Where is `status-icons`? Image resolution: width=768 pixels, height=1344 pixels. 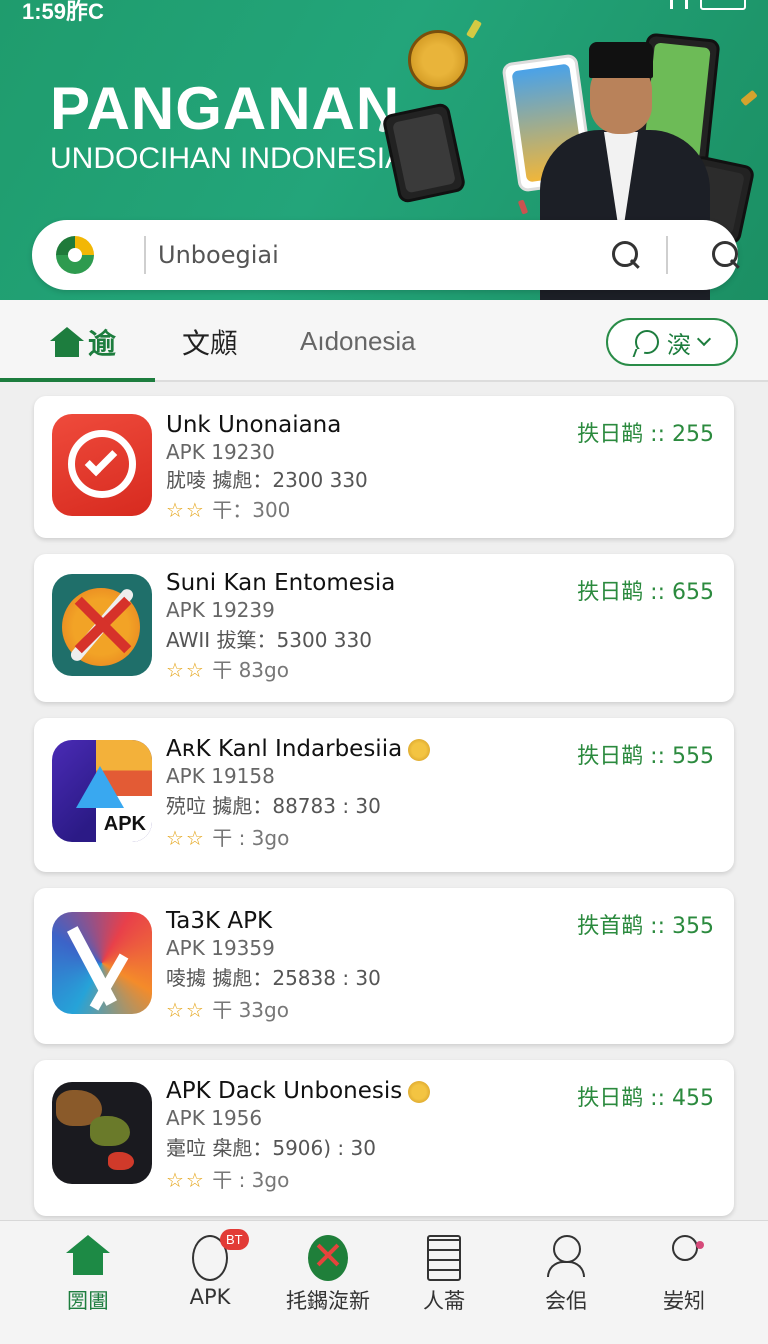 status-icons is located at coordinates (708, 5).